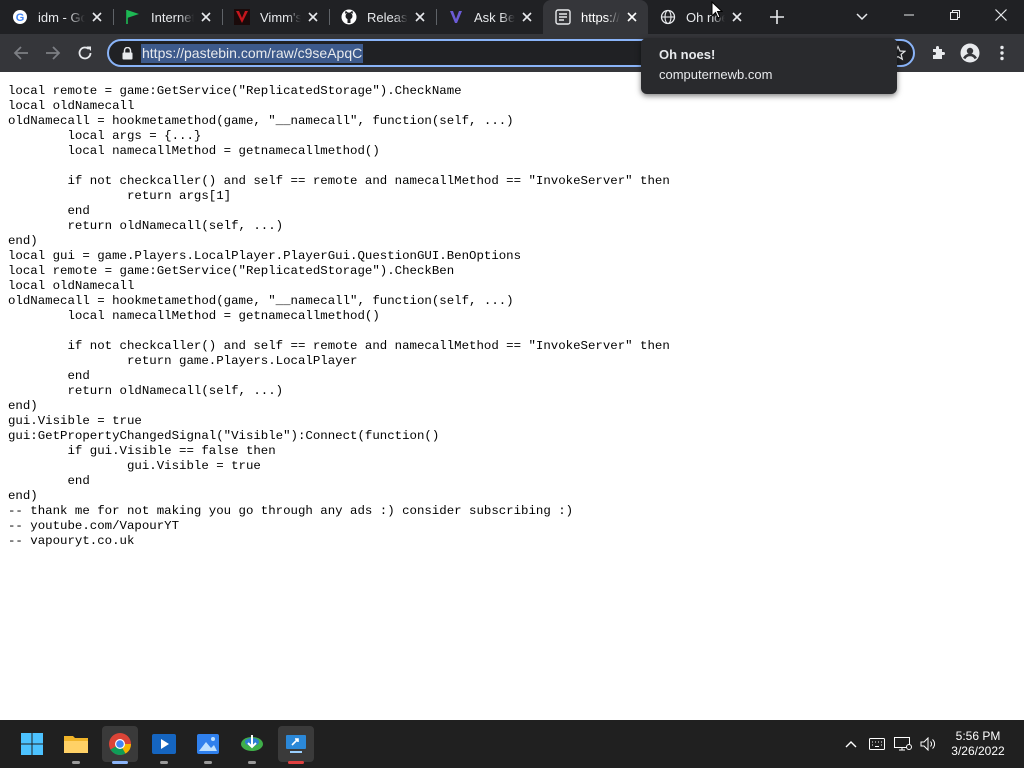 Image resolution: width=1024 pixels, height=768 pixels. What do you see at coordinates (938, 53) in the screenshot?
I see `extensions-button` at bounding box center [938, 53].